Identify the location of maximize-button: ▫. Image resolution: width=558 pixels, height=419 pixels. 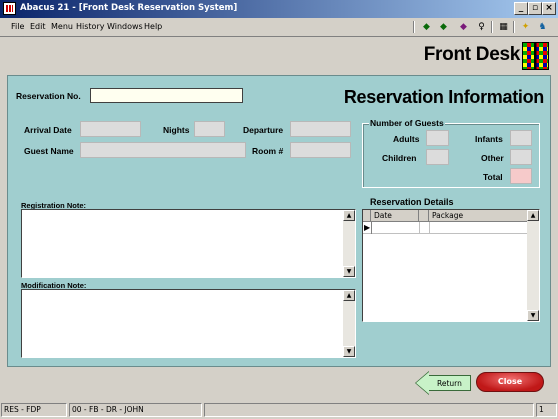
(535, 8).